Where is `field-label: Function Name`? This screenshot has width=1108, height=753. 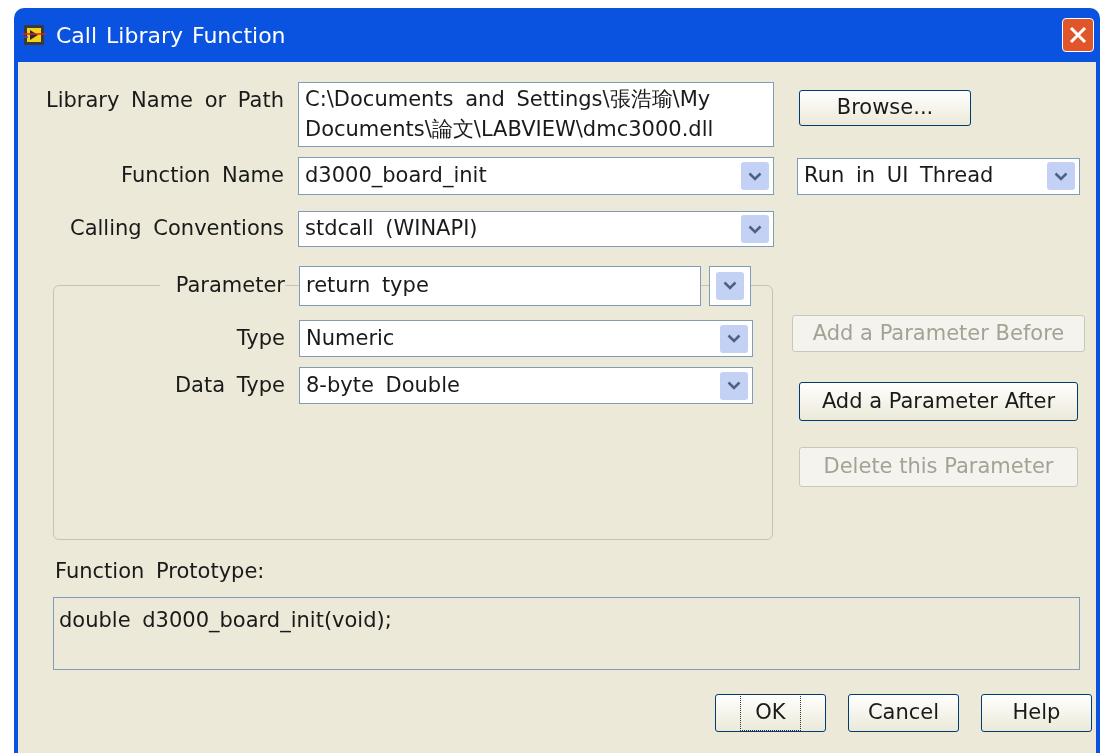 field-label: Function Name is located at coordinates (202, 176).